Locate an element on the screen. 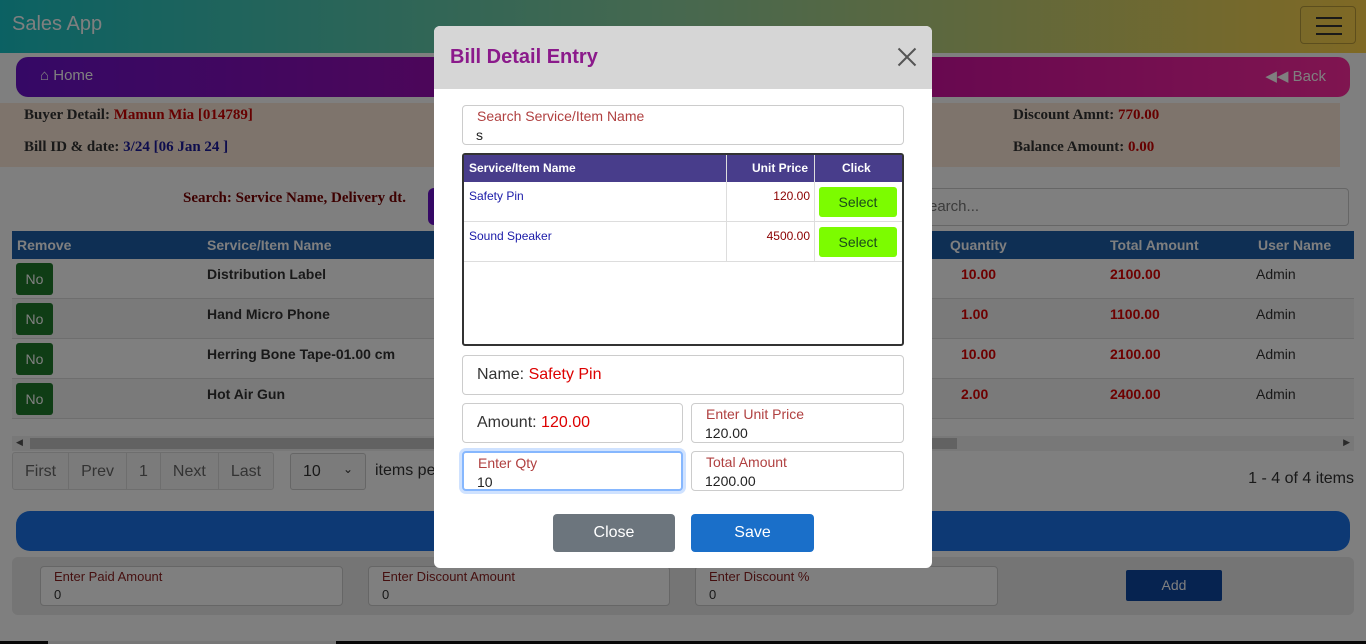 The width and height of the screenshot is (1366, 644). close-icon is located at coordinates (907, 57).